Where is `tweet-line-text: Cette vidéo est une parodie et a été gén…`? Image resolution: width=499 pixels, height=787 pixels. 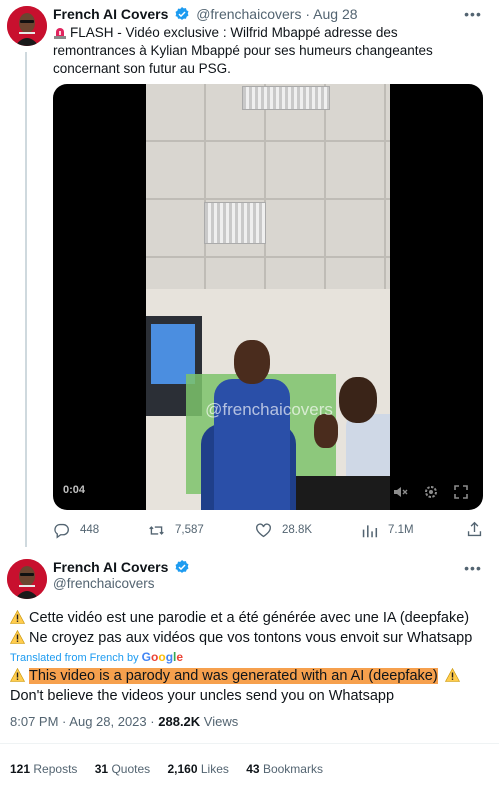 tweet-line-text: Cette vidéo est une parodie et a été gén… is located at coordinates (249, 618).